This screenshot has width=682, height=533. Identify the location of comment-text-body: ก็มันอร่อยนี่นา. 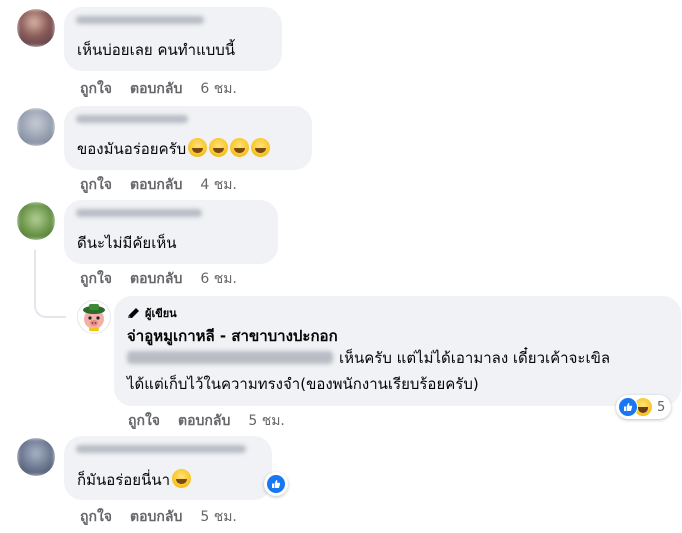
(124, 480).